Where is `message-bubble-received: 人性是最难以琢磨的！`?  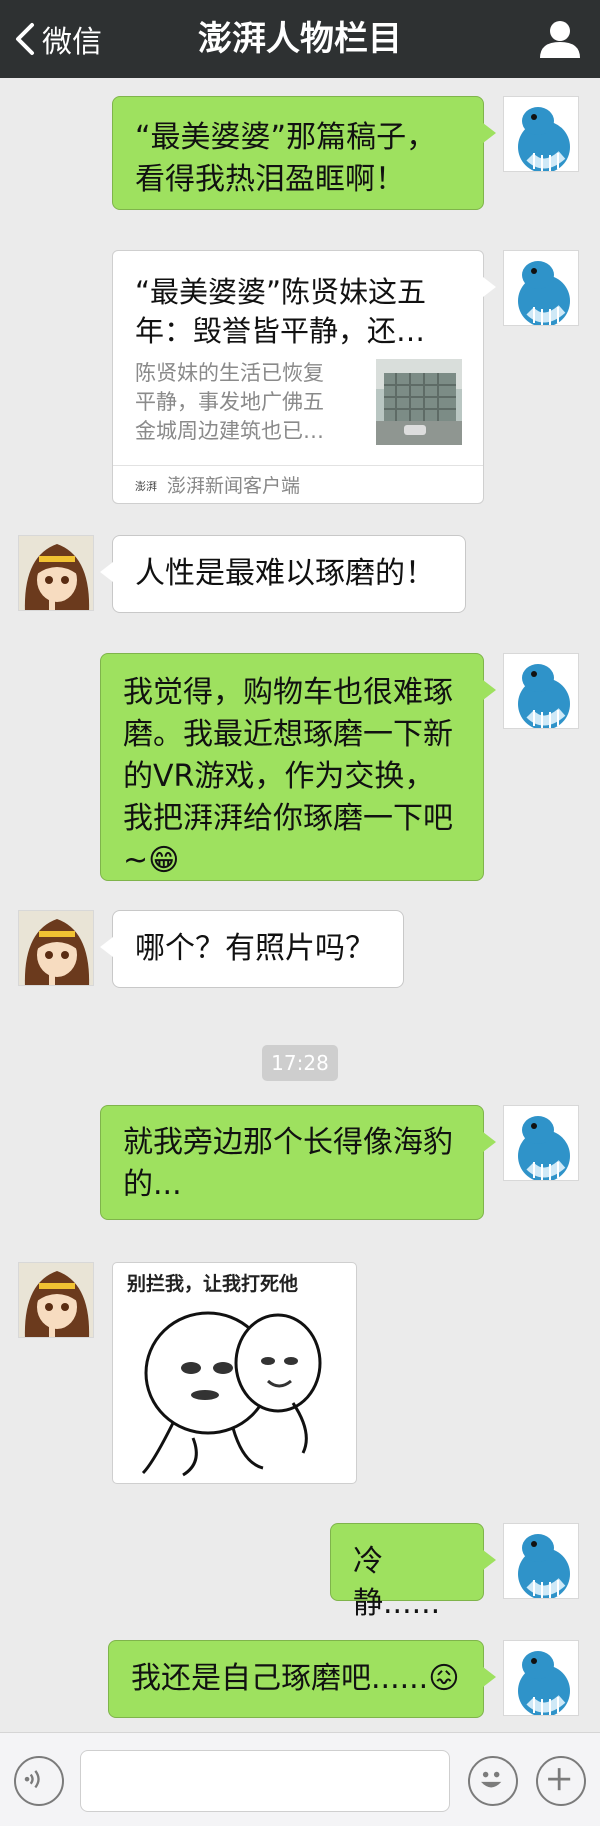 message-bubble-received: 人性是最难以琢磨的！ is located at coordinates (283, 574).